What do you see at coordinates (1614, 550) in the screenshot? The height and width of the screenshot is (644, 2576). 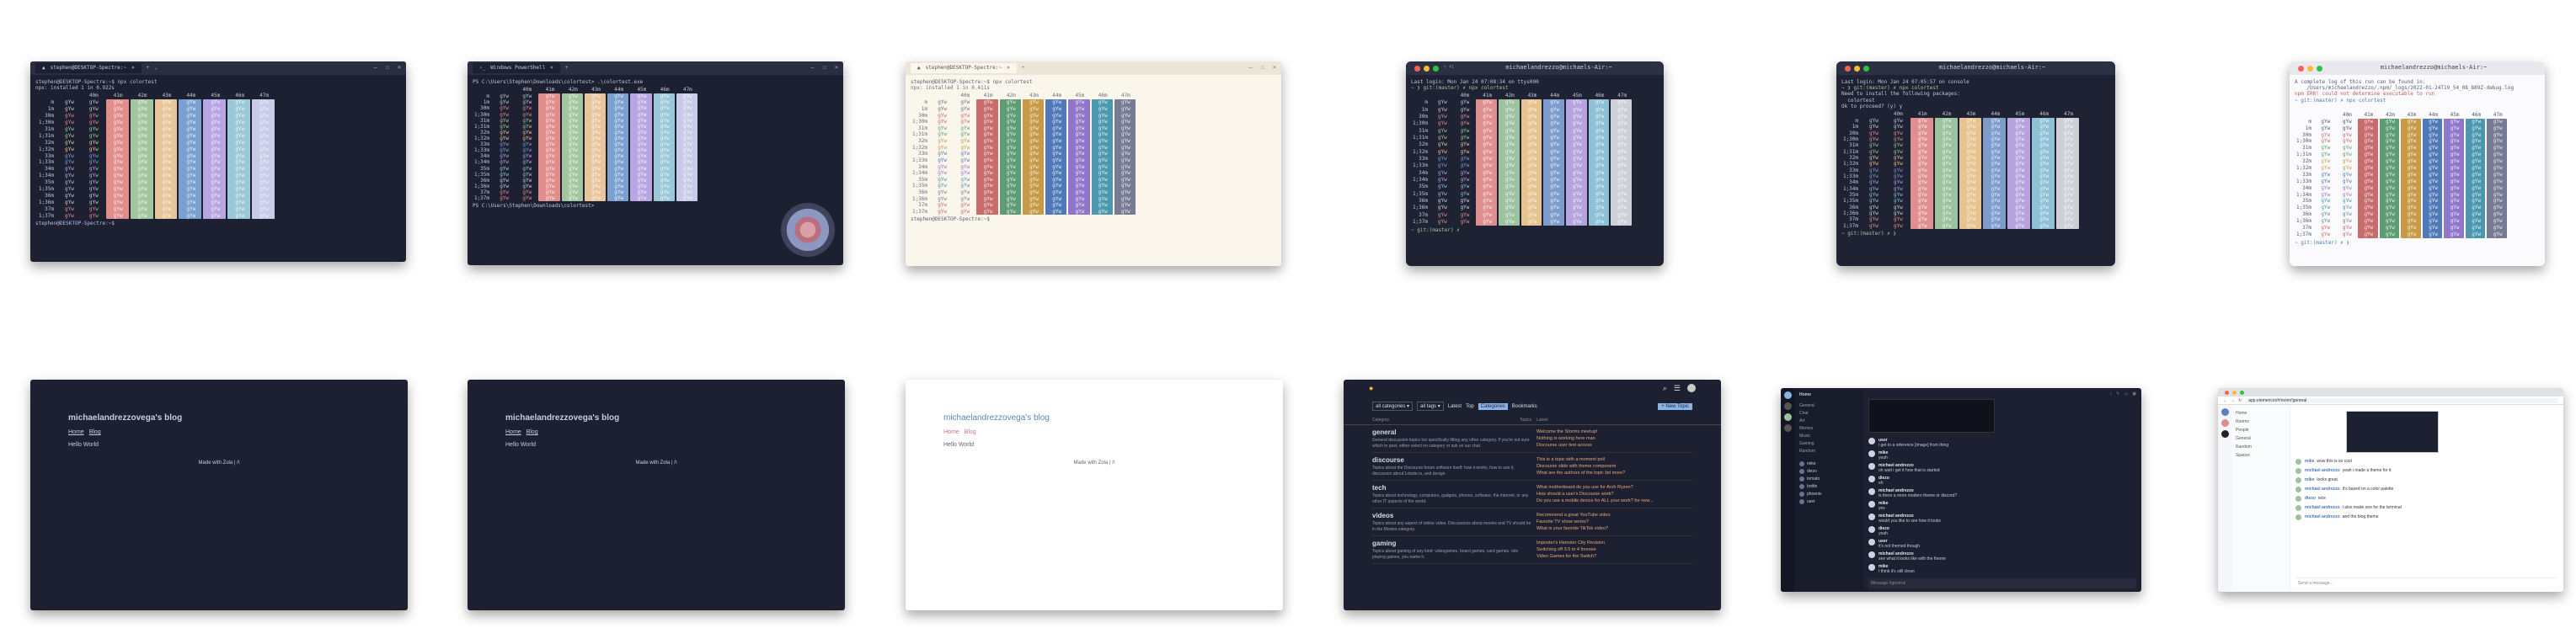 I see `latest-topic-link: Switching off 3.5 to 4 foresee` at bounding box center [1614, 550].